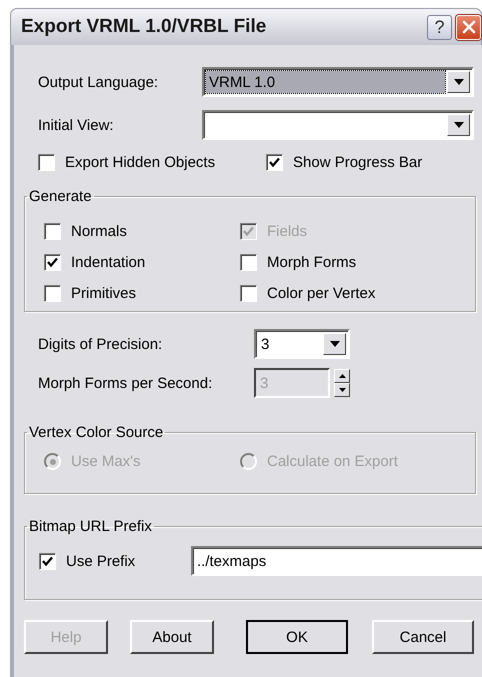 The height and width of the screenshot is (677, 482). I want to click on dialog-button: OK, so click(297, 637).